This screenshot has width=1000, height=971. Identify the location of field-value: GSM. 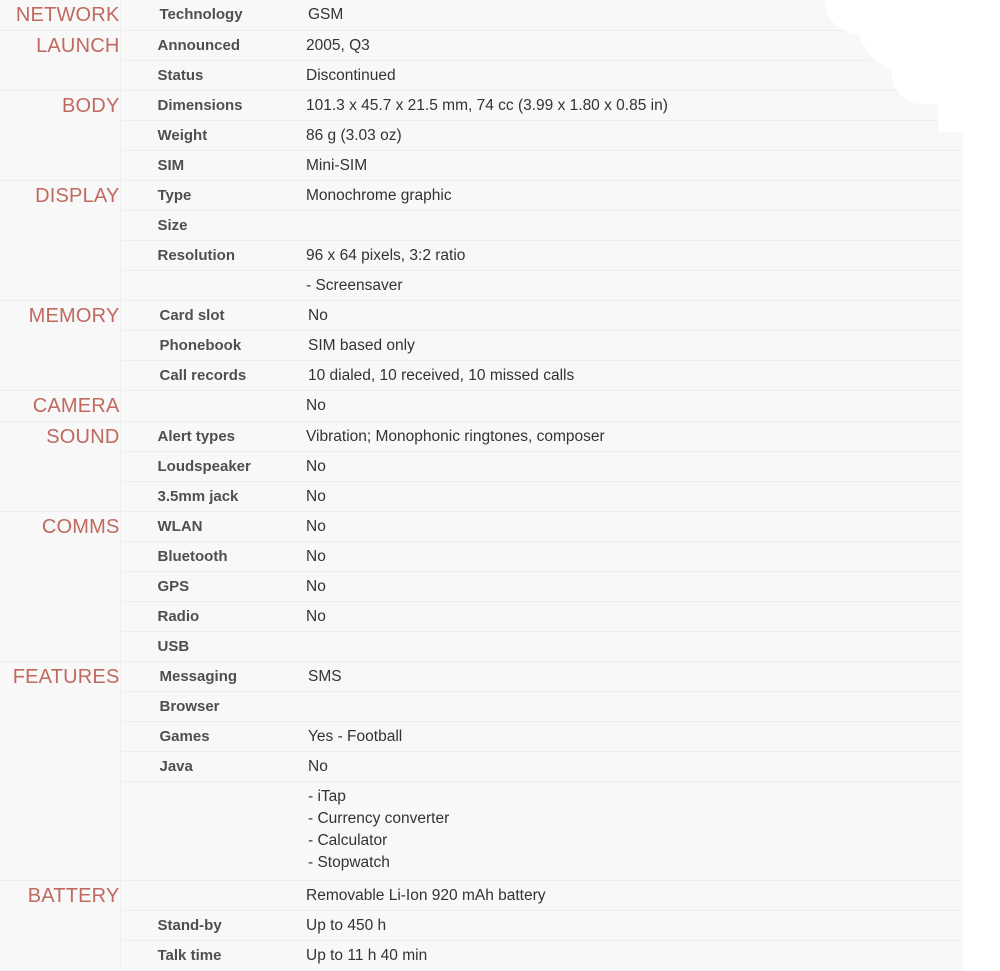
(326, 14).